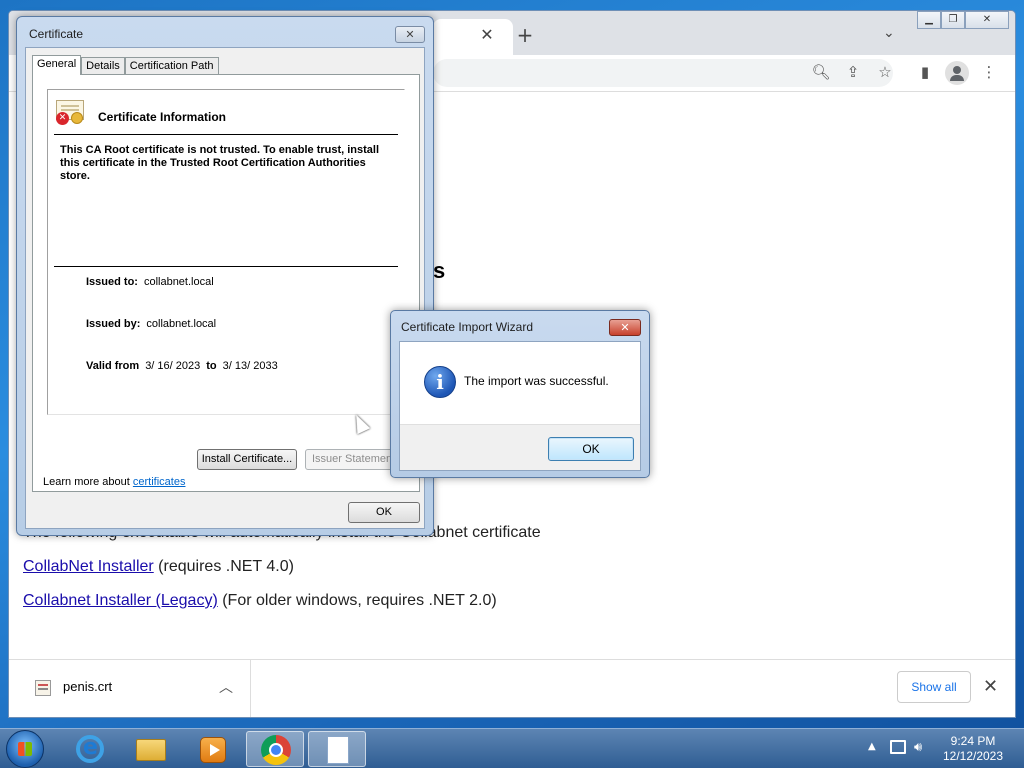 The image size is (1024, 768). I want to click on profile-avatar-icon, so click(957, 73).